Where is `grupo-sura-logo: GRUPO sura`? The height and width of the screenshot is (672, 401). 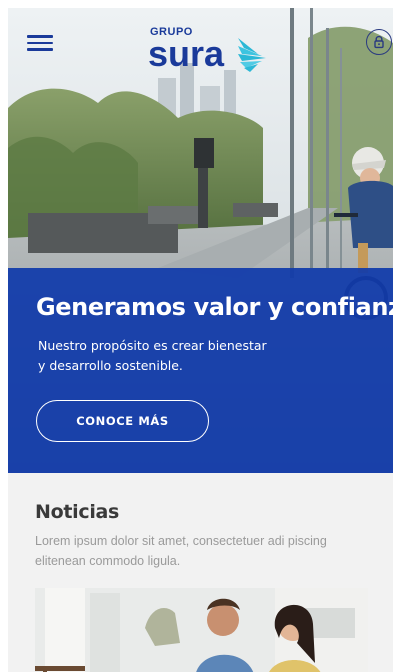 grupo-sura-logo: GRUPO sura is located at coordinates (210, 51).